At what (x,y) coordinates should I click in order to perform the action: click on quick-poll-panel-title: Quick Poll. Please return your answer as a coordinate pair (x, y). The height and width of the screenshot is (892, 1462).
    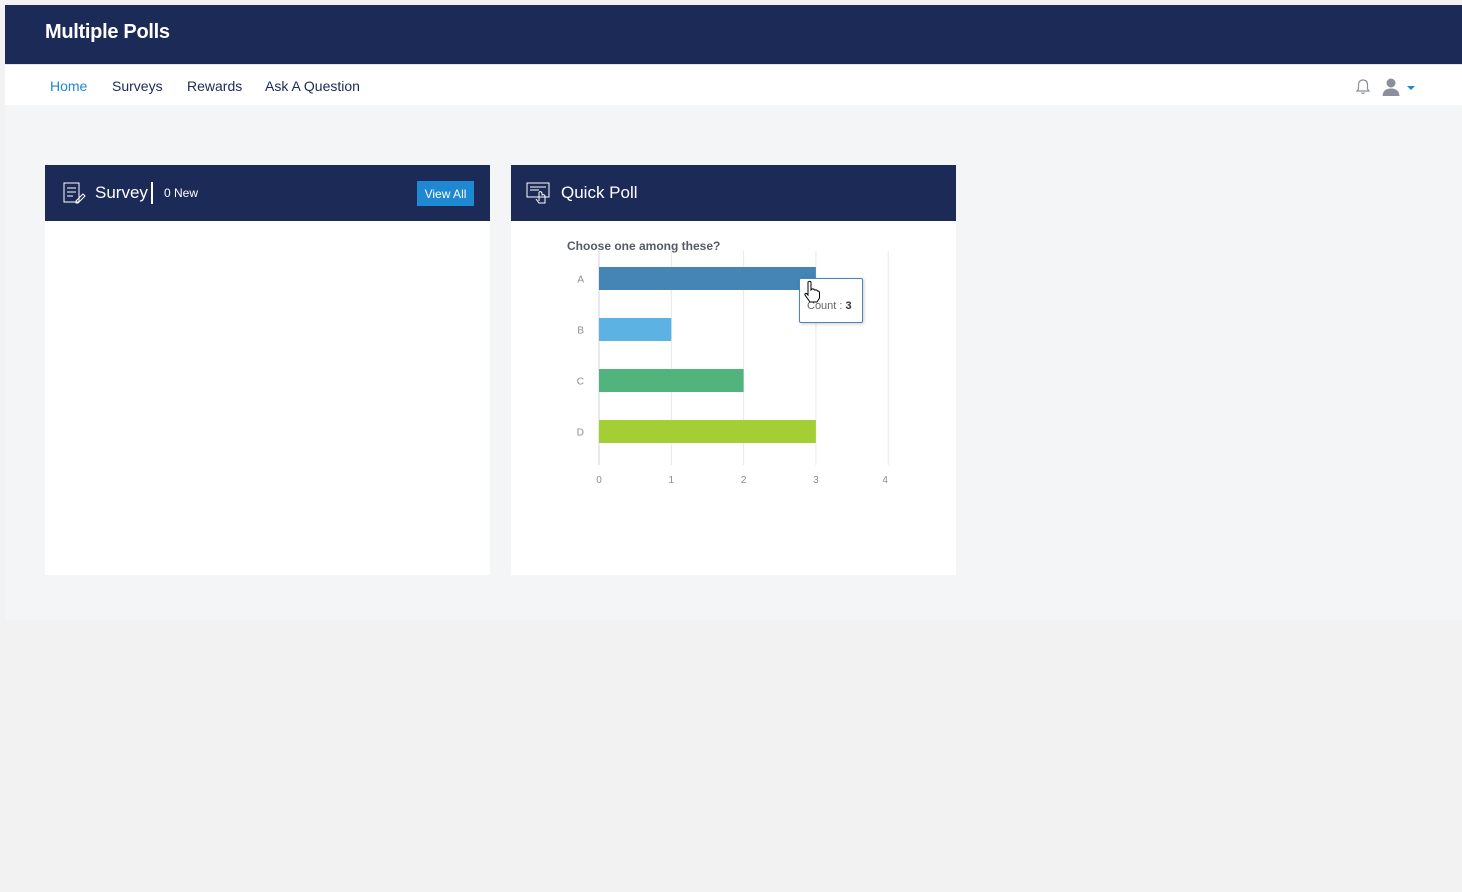
    Looking at the image, I should click on (599, 192).